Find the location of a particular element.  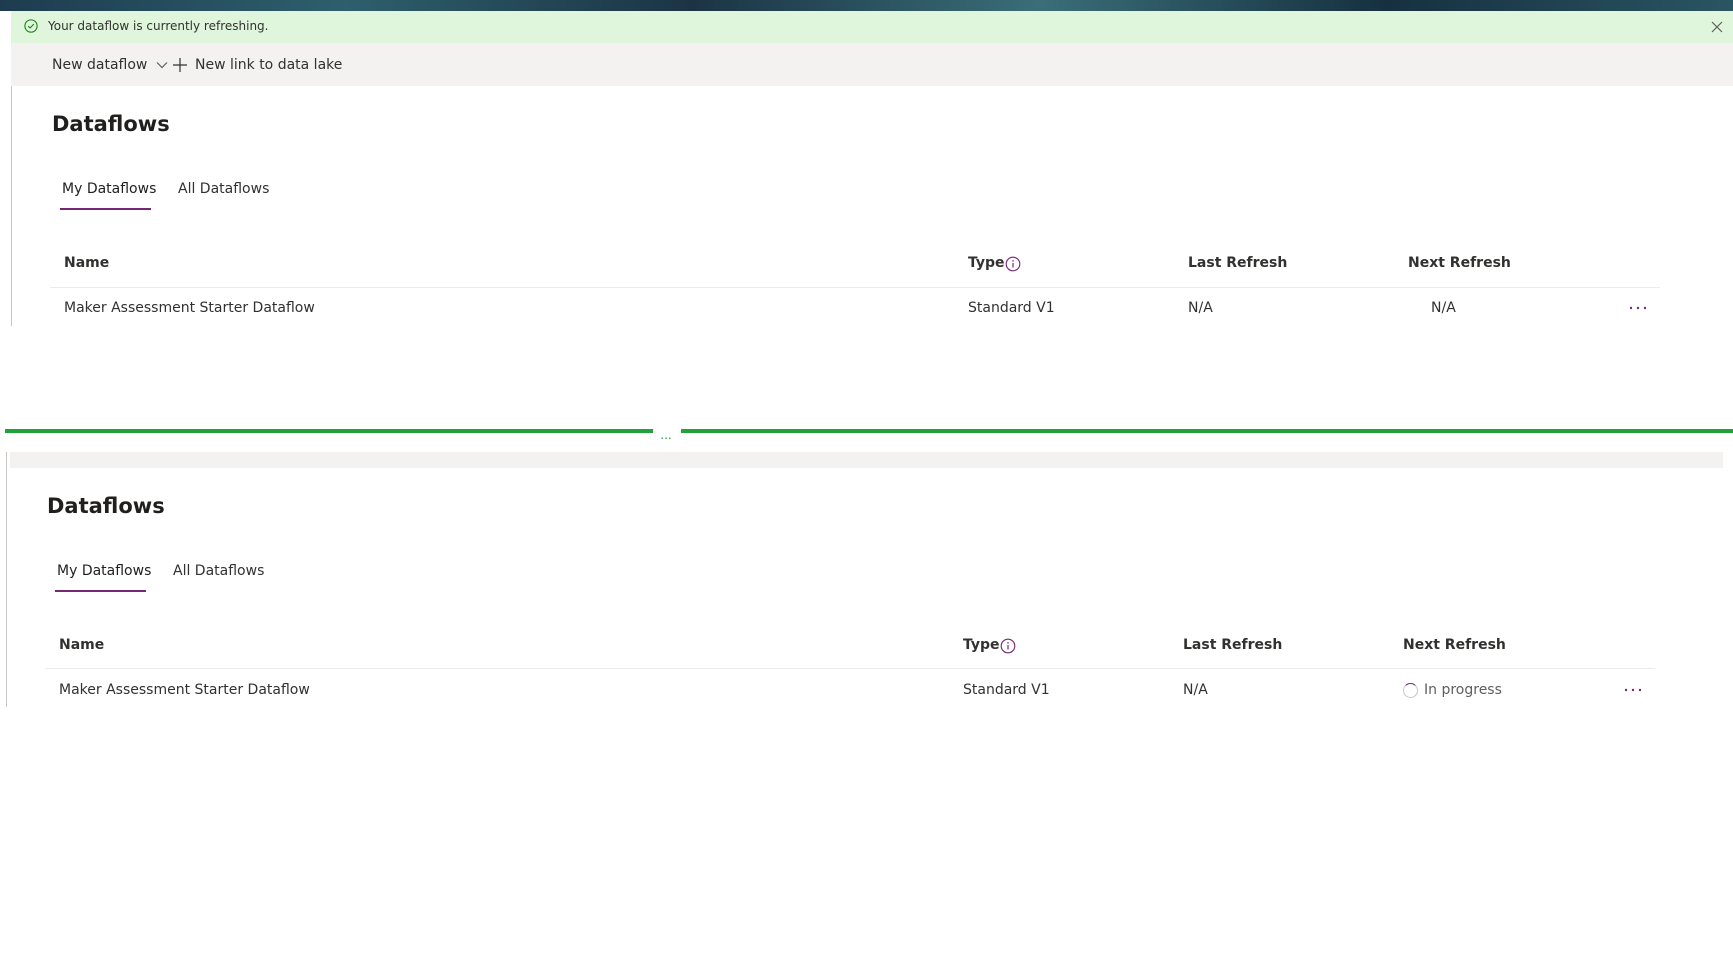

close-notification-button is located at coordinates (1717, 27).